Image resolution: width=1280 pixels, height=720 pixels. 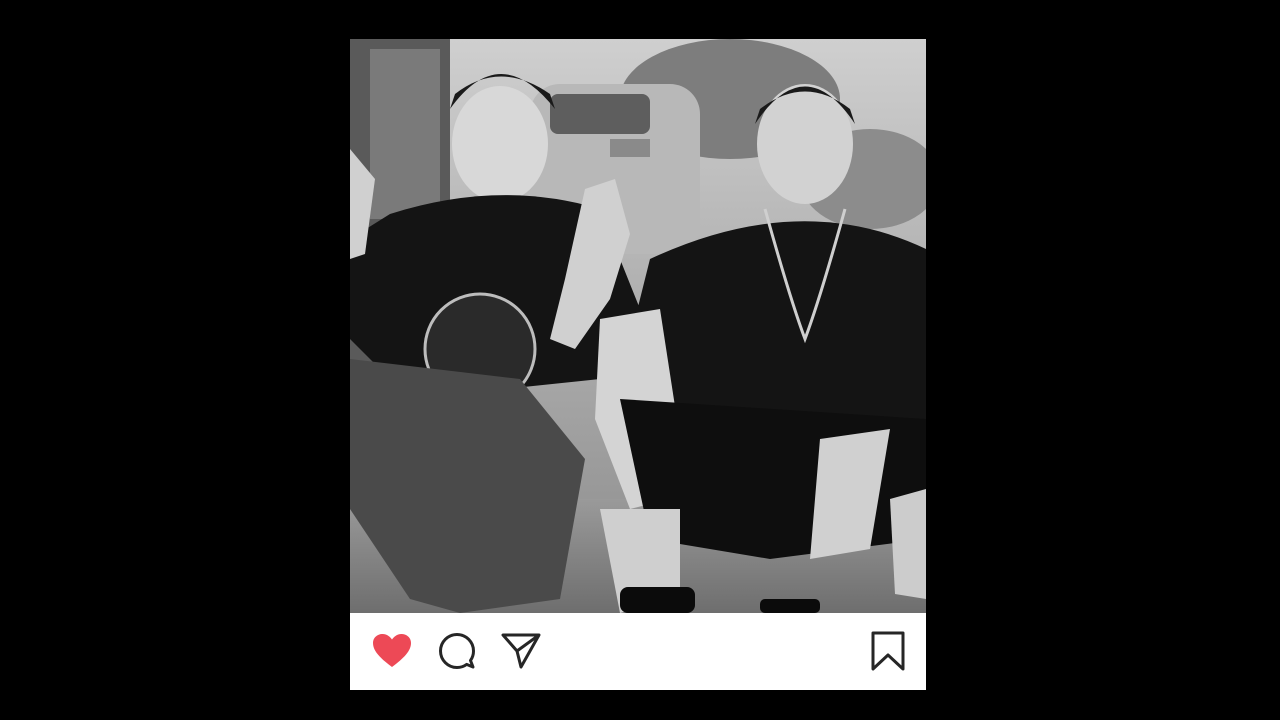 I want to click on save-button, so click(x=888, y=651).